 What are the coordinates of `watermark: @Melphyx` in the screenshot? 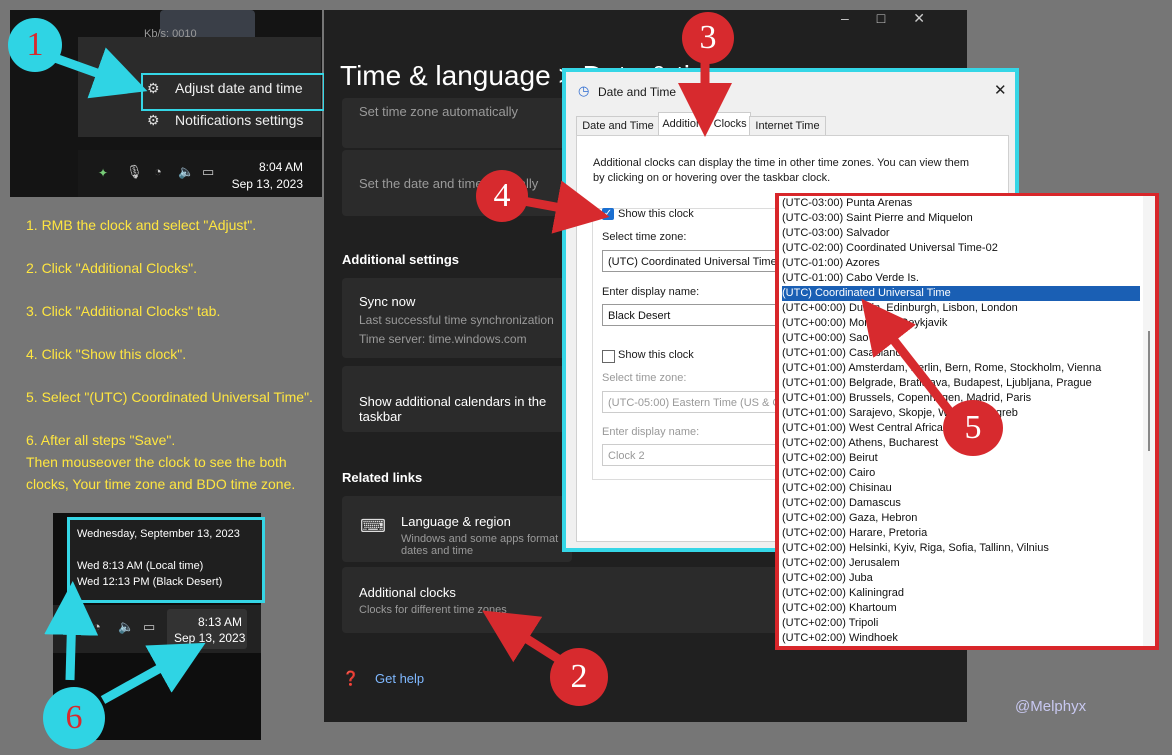 It's located at (1051, 706).